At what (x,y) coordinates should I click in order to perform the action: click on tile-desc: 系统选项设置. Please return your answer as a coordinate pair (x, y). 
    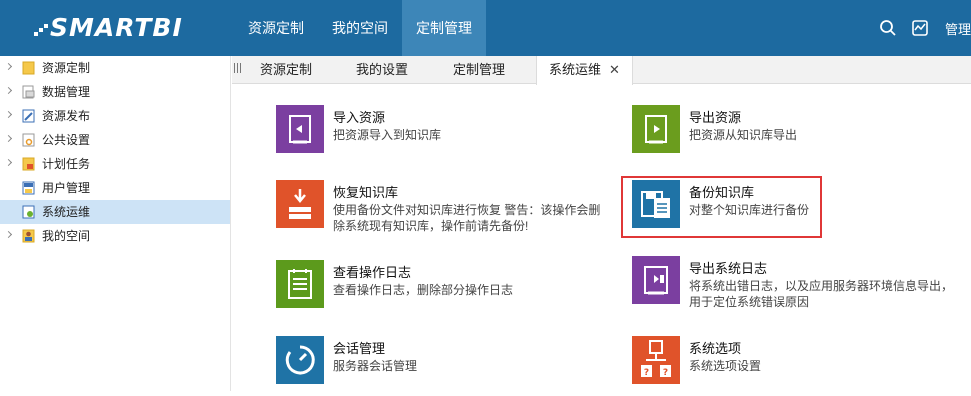
    Looking at the image, I should click on (725, 366).